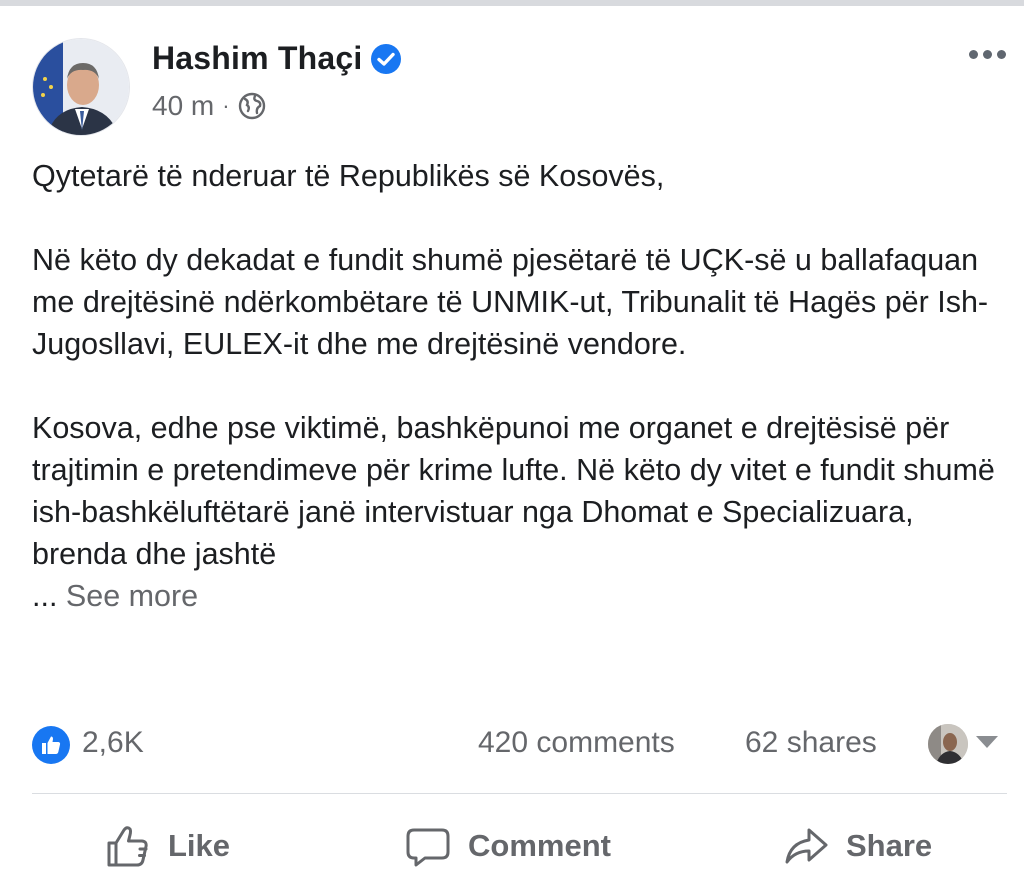 This screenshot has height=883, width=1024. What do you see at coordinates (167, 846) in the screenshot?
I see `like-button: Like` at bounding box center [167, 846].